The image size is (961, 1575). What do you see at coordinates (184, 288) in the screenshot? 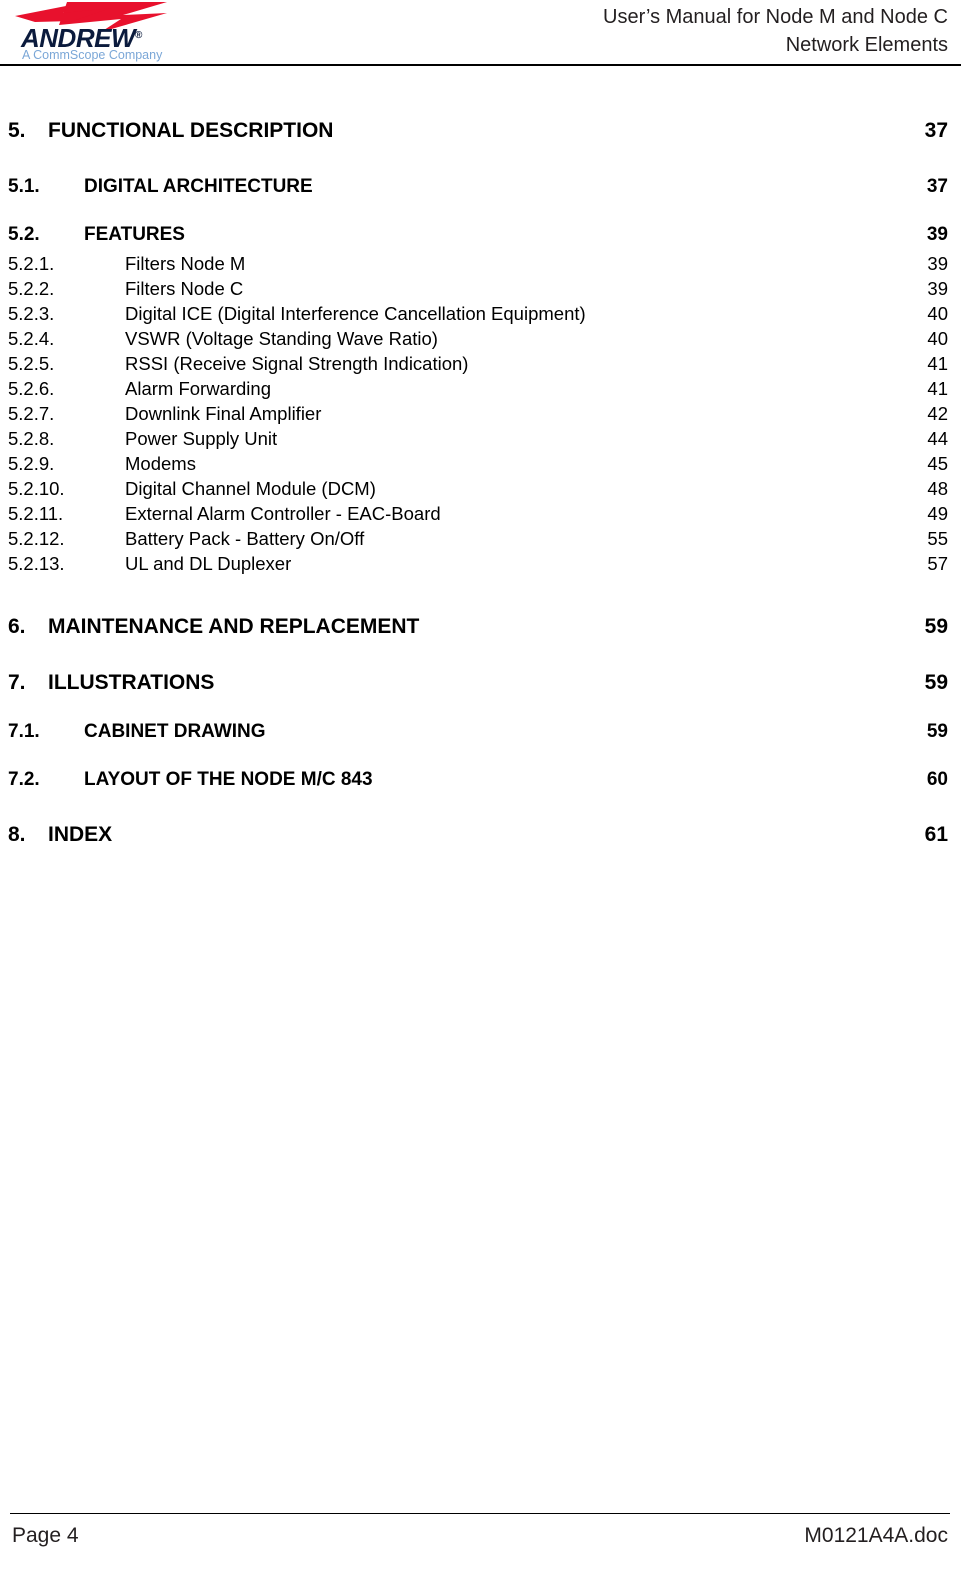
I see `toc-entry-label: Filters Node C` at bounding box center [184, 288].